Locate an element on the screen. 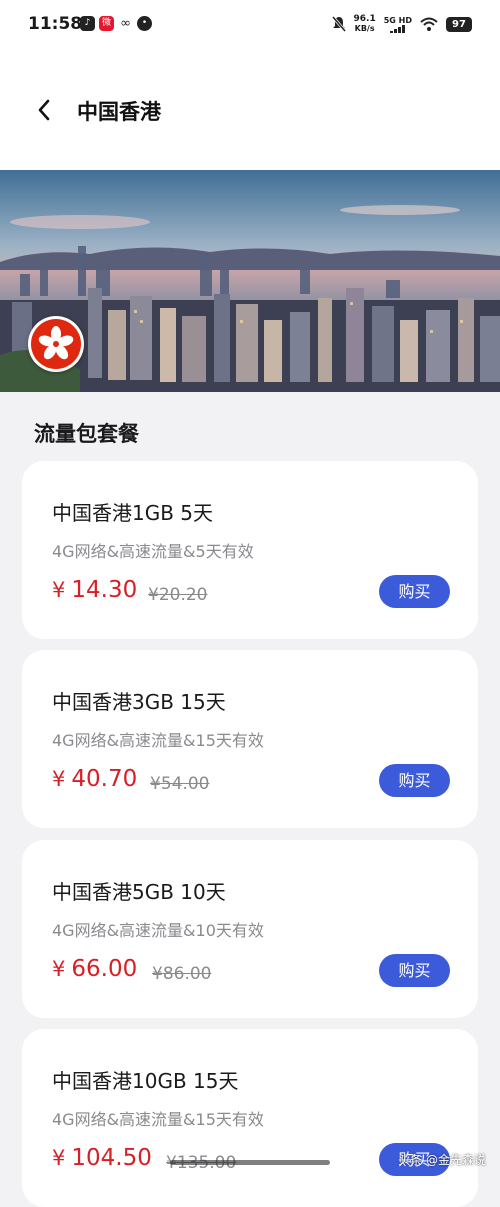 This screenshot has height=1207, width=500. plan-price: ¥104.50 is located at coordinates (102, 1158).